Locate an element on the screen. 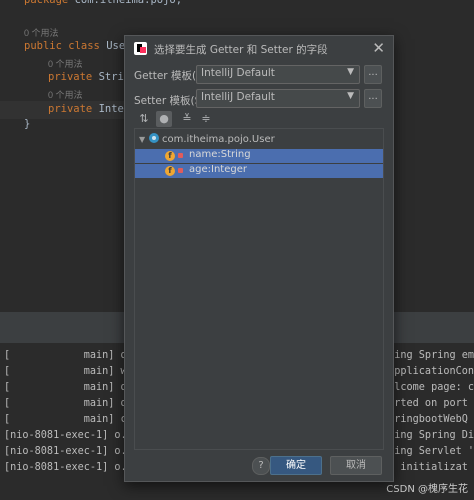  code-line-class: public class User is located at coordinates (77, 46).